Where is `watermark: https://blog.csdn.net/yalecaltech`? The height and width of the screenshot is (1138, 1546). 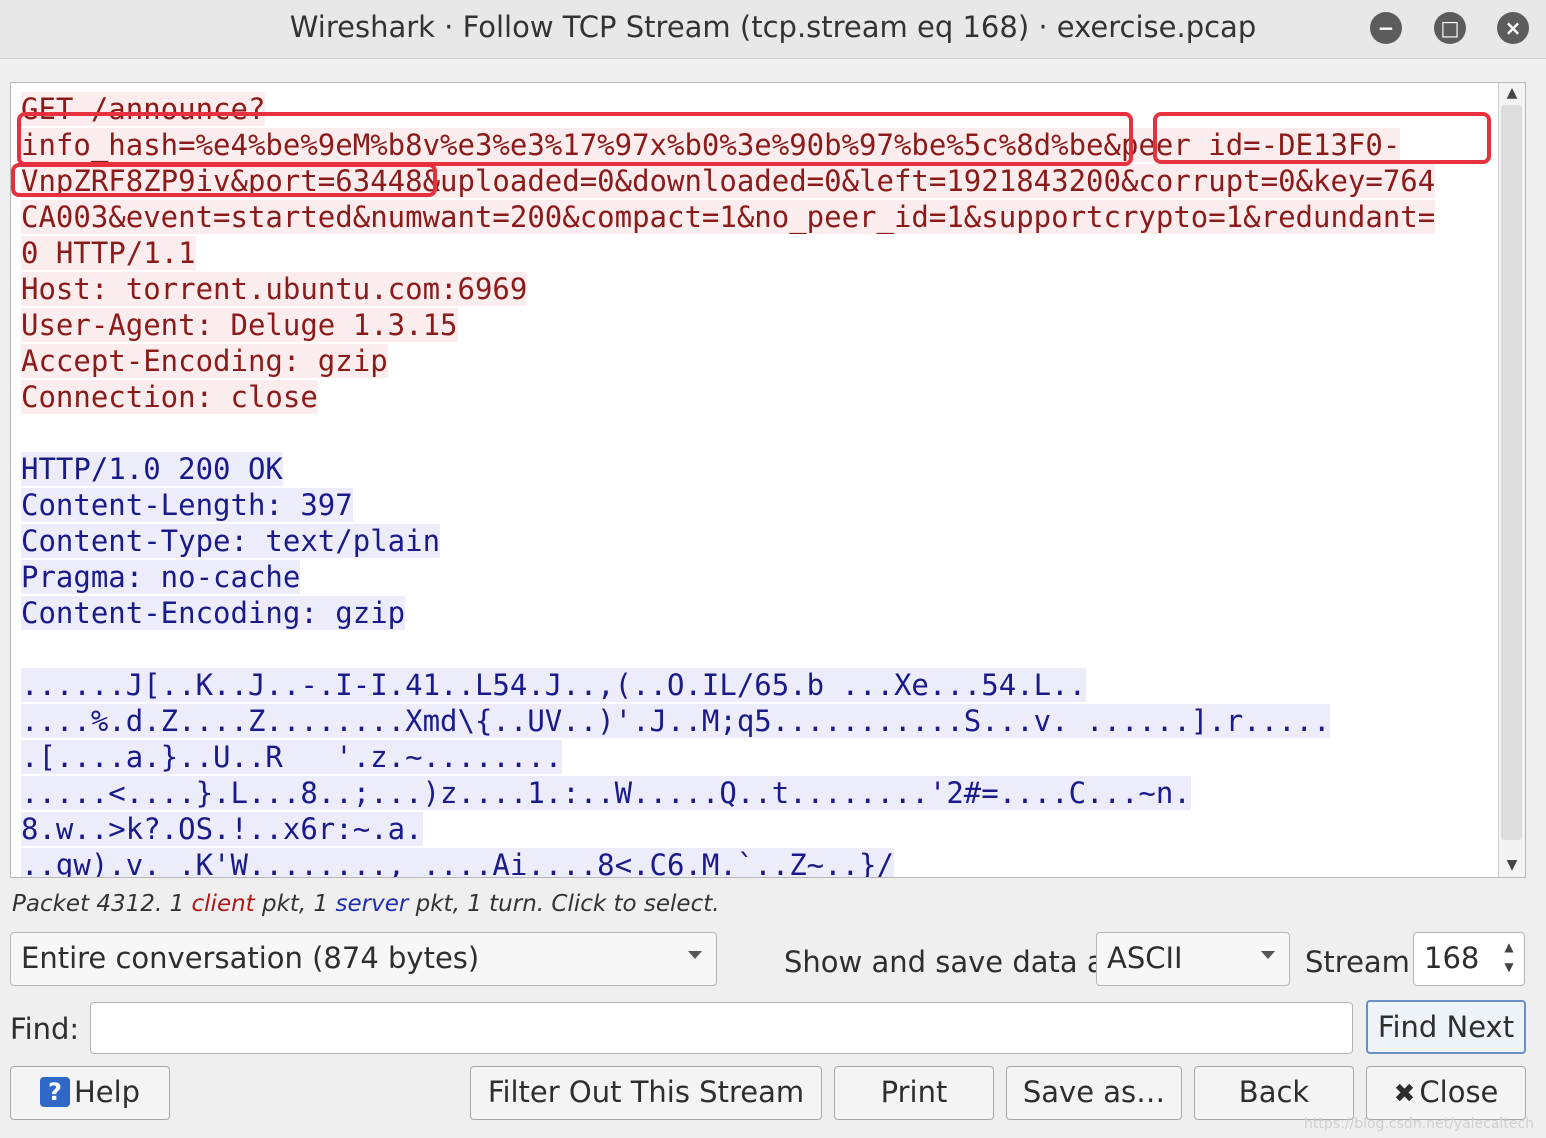 watermark: https://blog.csdn.net/yalecaltech is located at coordinates (1419, 1124).